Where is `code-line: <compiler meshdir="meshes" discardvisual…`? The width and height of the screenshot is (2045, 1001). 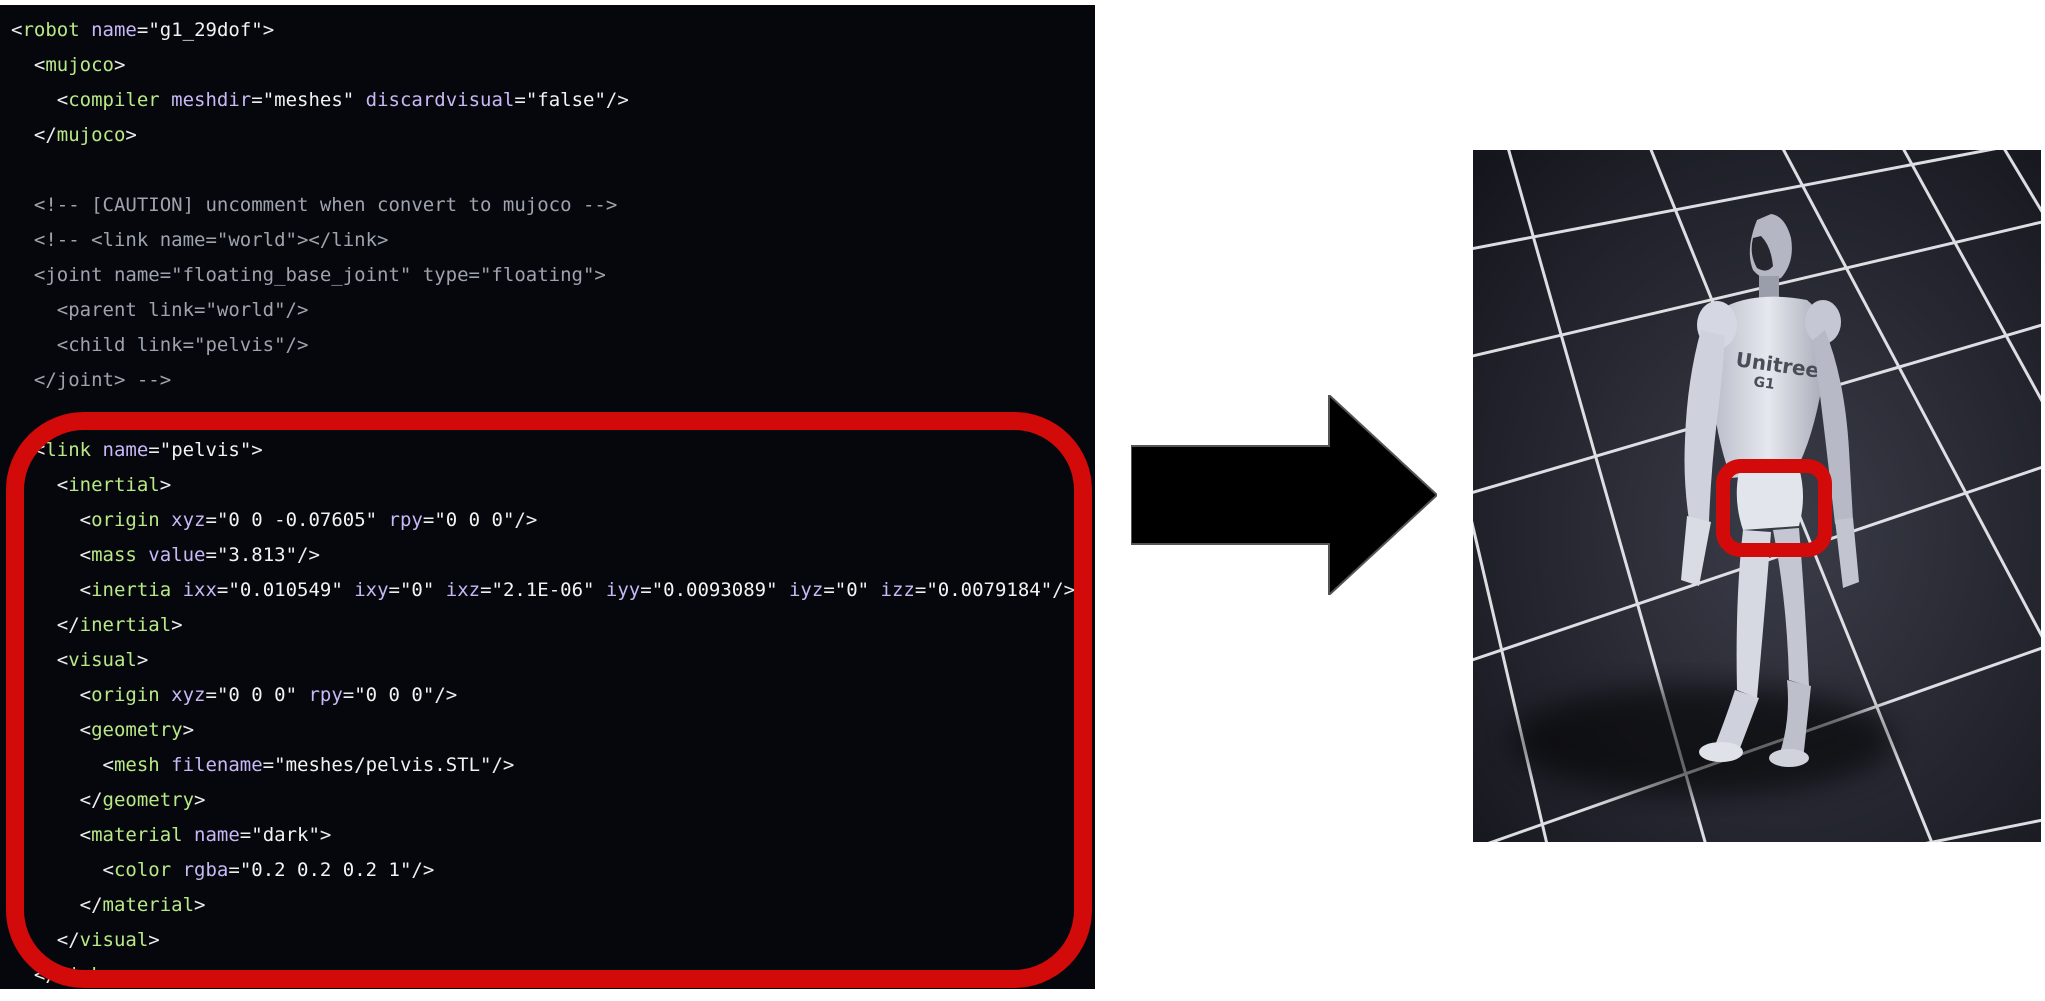 code-line: <compiler meshdir="meshes" discardvisual… is located at coordinates (543, 100).